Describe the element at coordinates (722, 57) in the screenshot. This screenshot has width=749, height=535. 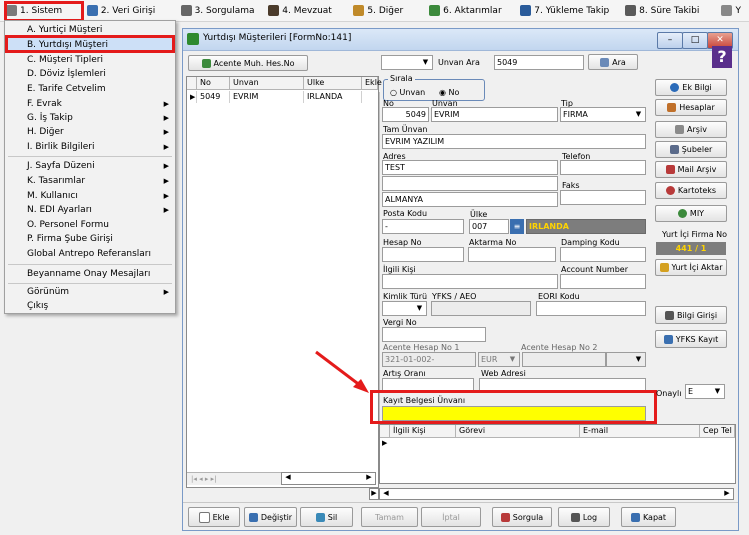
I see `help-icon: ?` at that location.